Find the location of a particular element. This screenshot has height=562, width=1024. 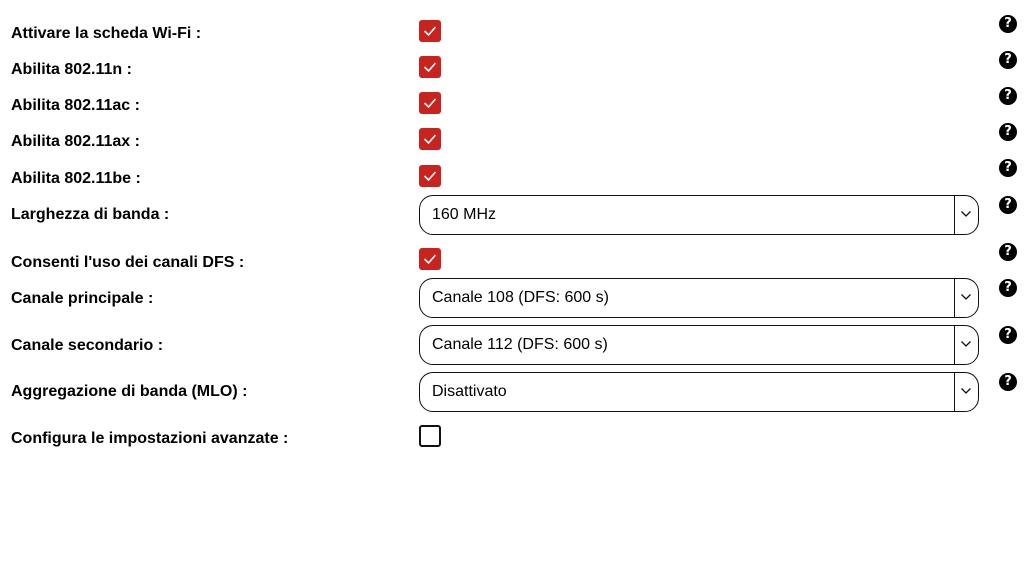

bandwidth-select: 160 MHz is located at coordinates (699, 215).